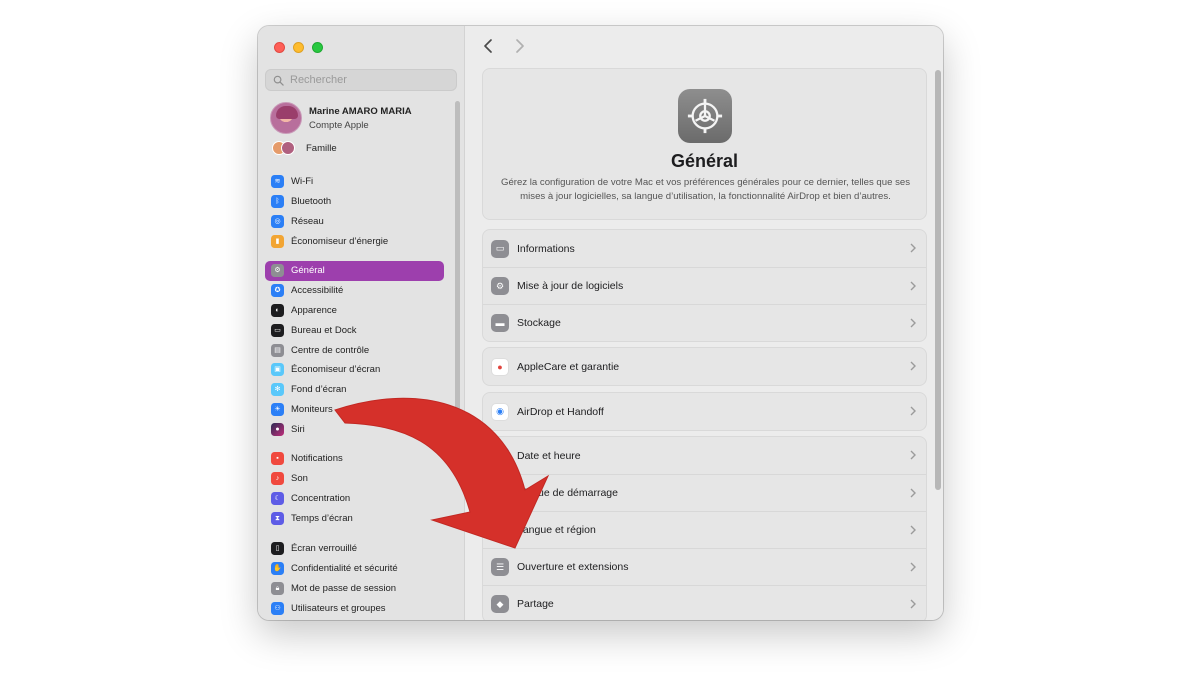 The height and width of the screenshot is (675, 1200). I want to click on sidebar-item-notifications: ▪ Notifications, so click(354, 459).